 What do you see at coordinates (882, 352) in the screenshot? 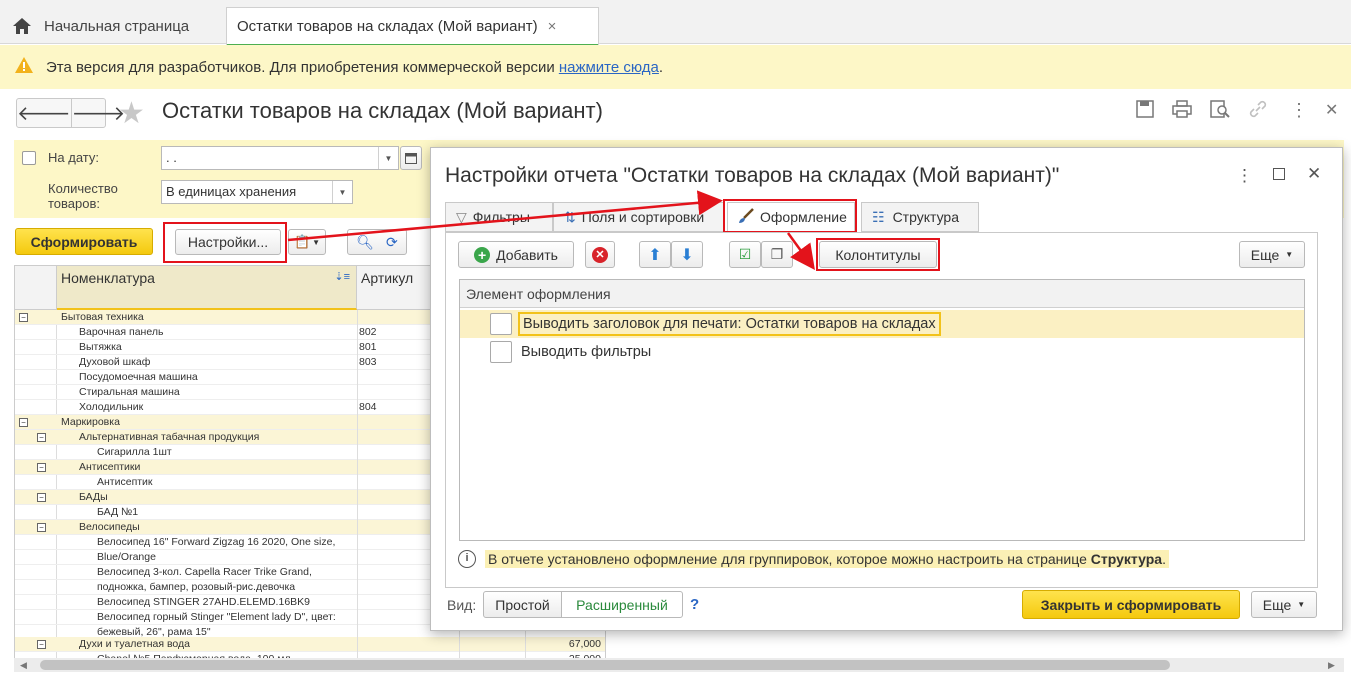
I see `list-item: Выводить фильтры` at bounding box center [882, 352].